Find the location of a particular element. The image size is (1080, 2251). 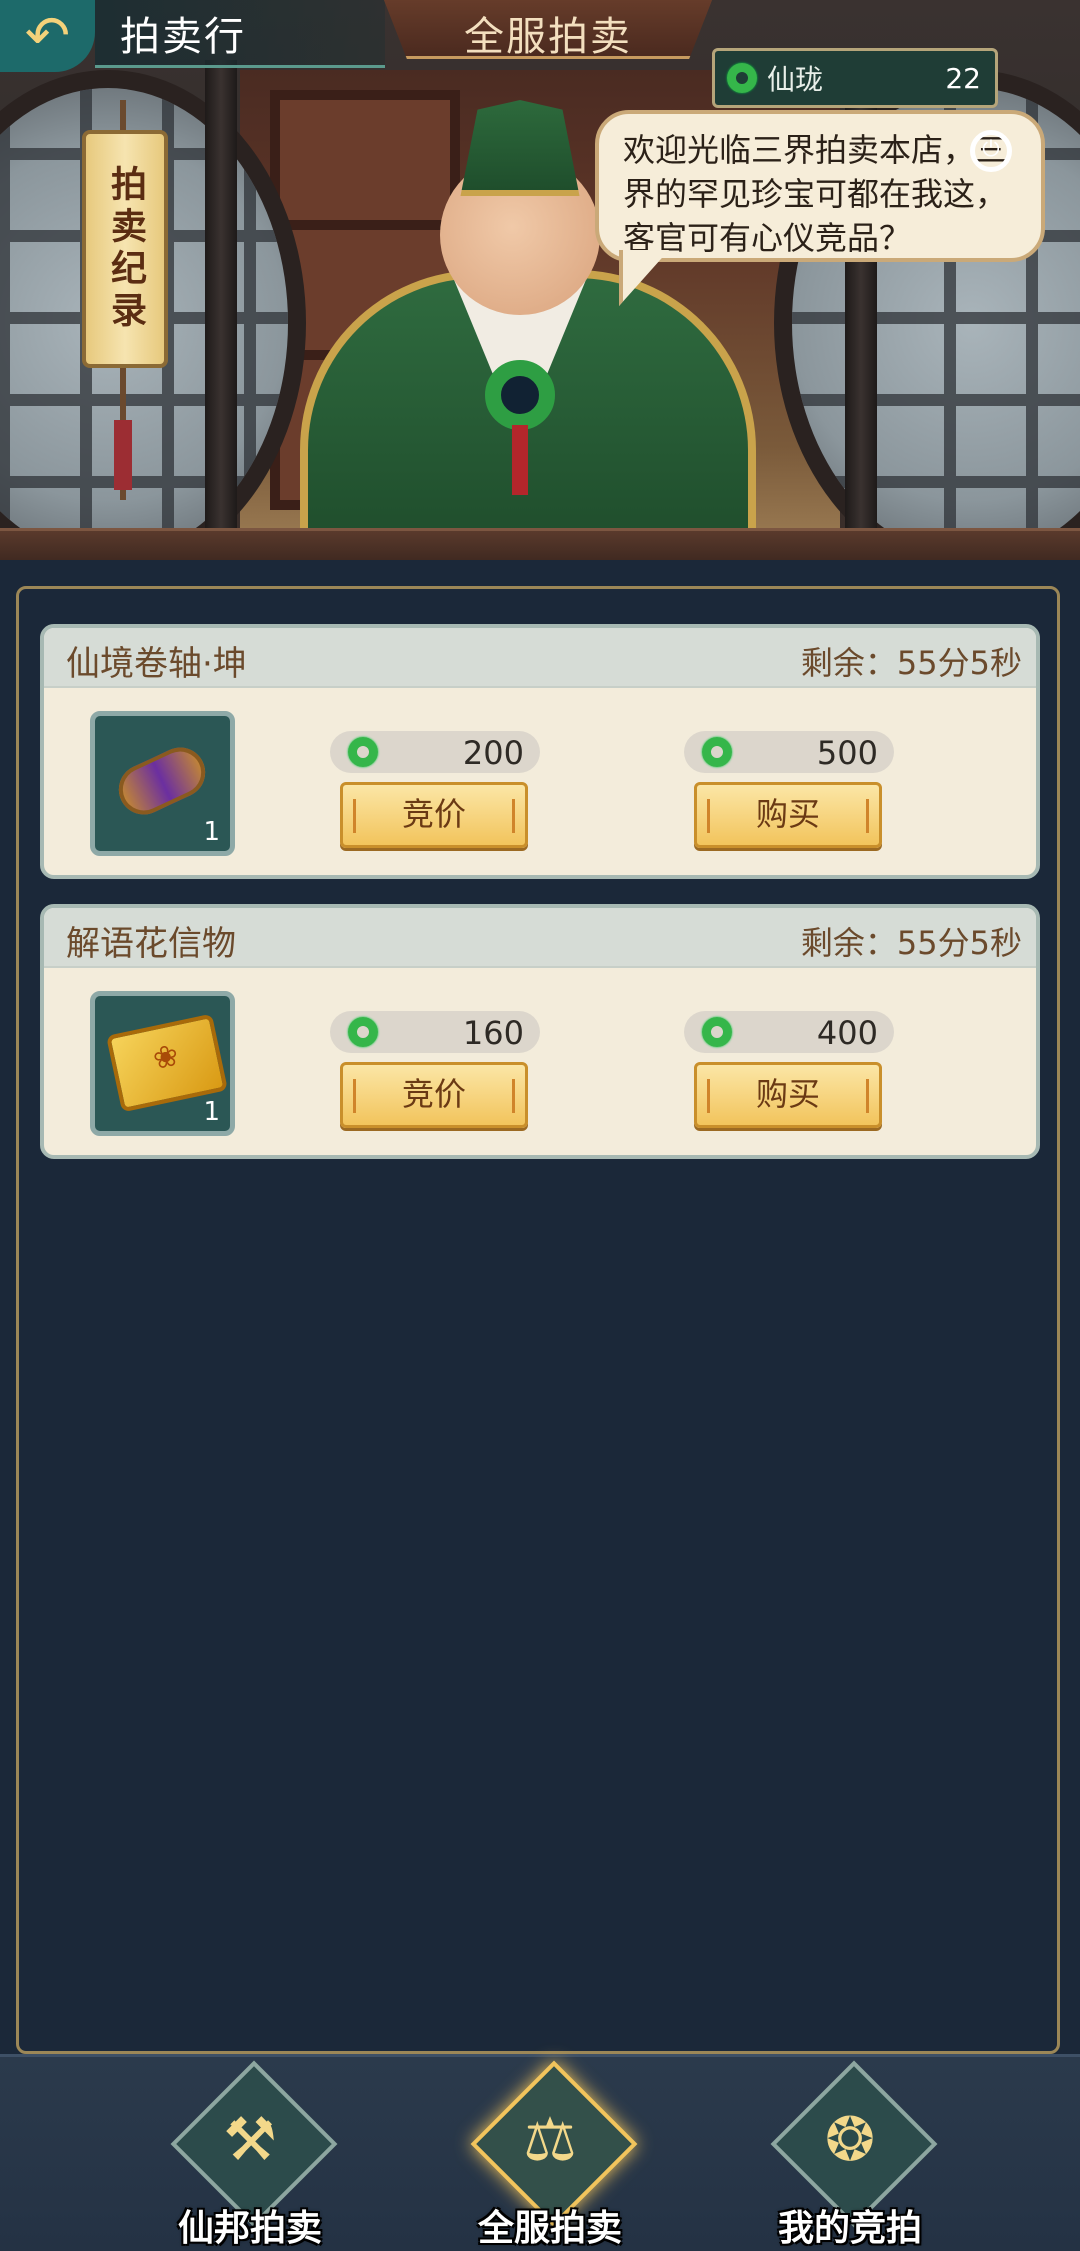

power-icon: ⏻ is located at coordinates (991, 151).